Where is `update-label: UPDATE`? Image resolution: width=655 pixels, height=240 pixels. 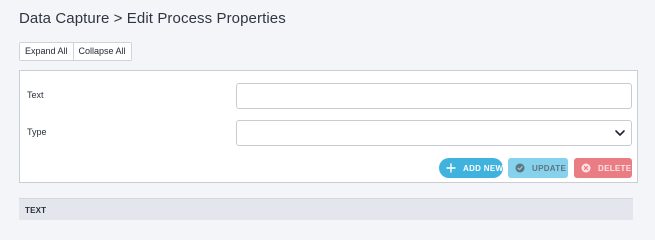 update-label: UPDATE is located at coordinates (549, 168).